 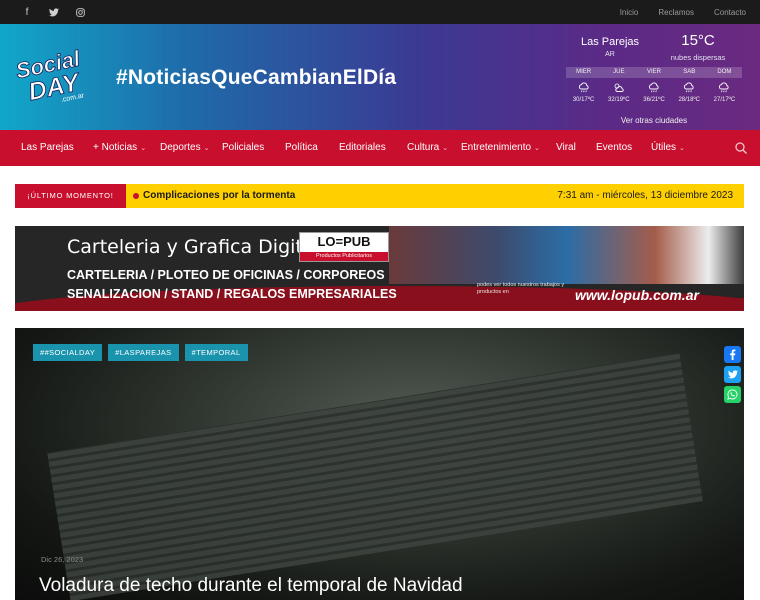 I want to click on breaking-headline: Complicaciones por la tormenta, so click(x=219, y=196).